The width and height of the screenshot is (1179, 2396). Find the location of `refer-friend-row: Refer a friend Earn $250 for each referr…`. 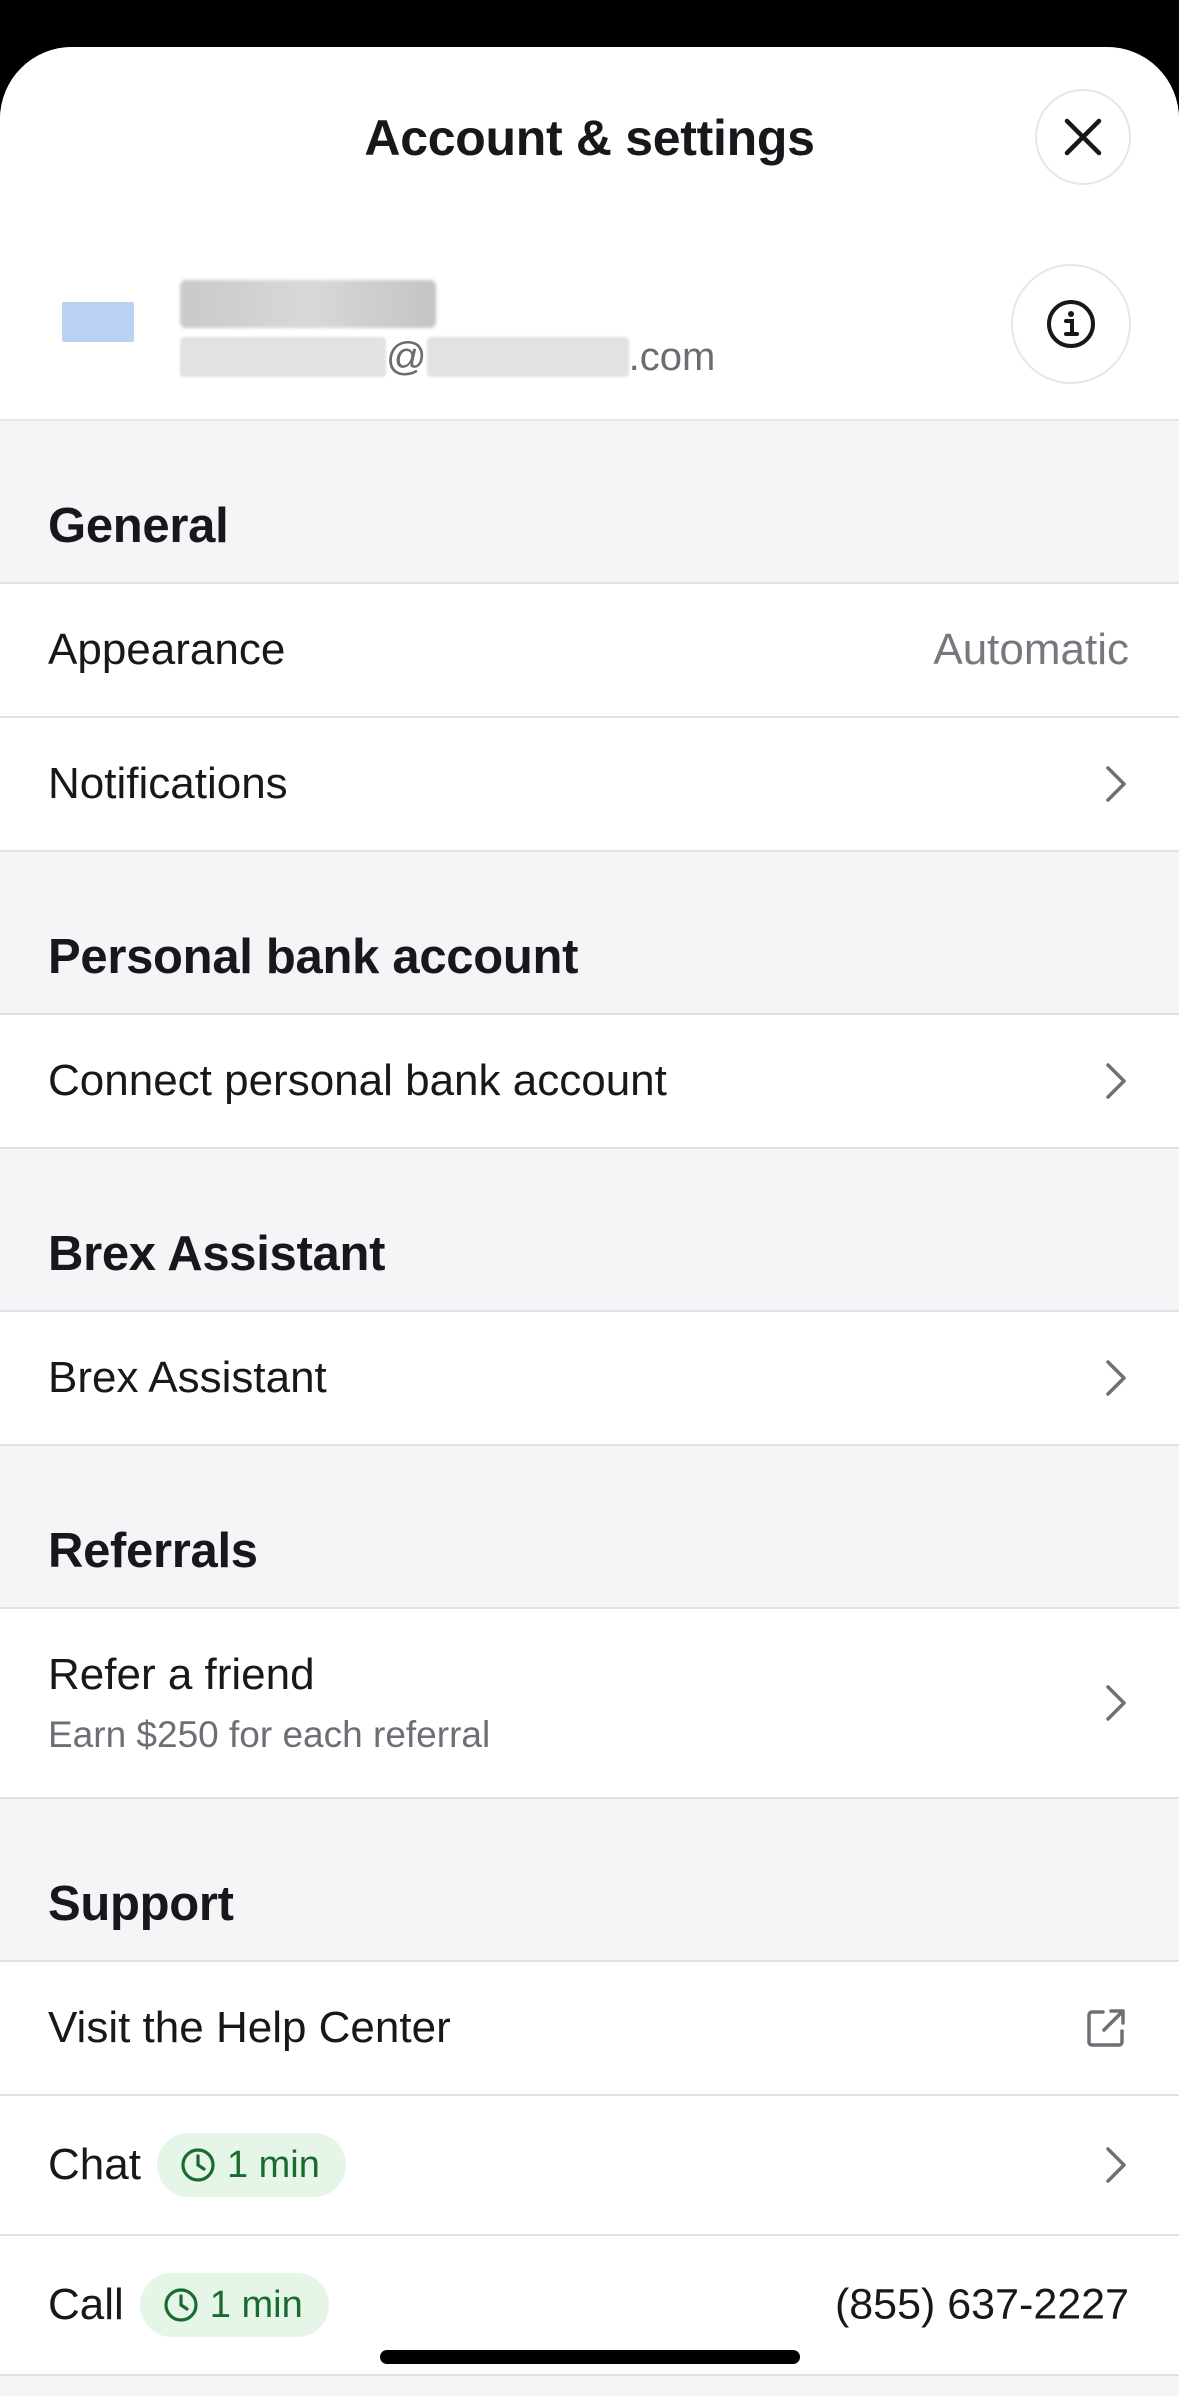

refer-friend-row: Refer a friend Earn $250 for each referr… is located at coordinates (589, 1704).